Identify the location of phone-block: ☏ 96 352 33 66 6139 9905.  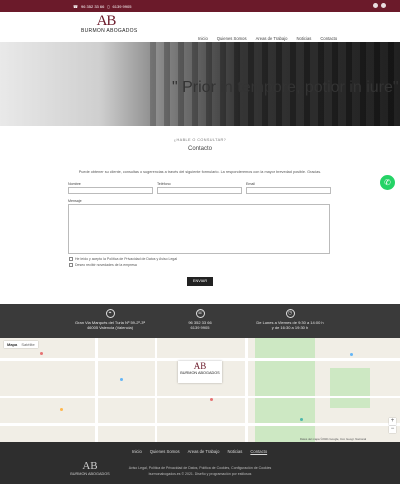
(200, 319).